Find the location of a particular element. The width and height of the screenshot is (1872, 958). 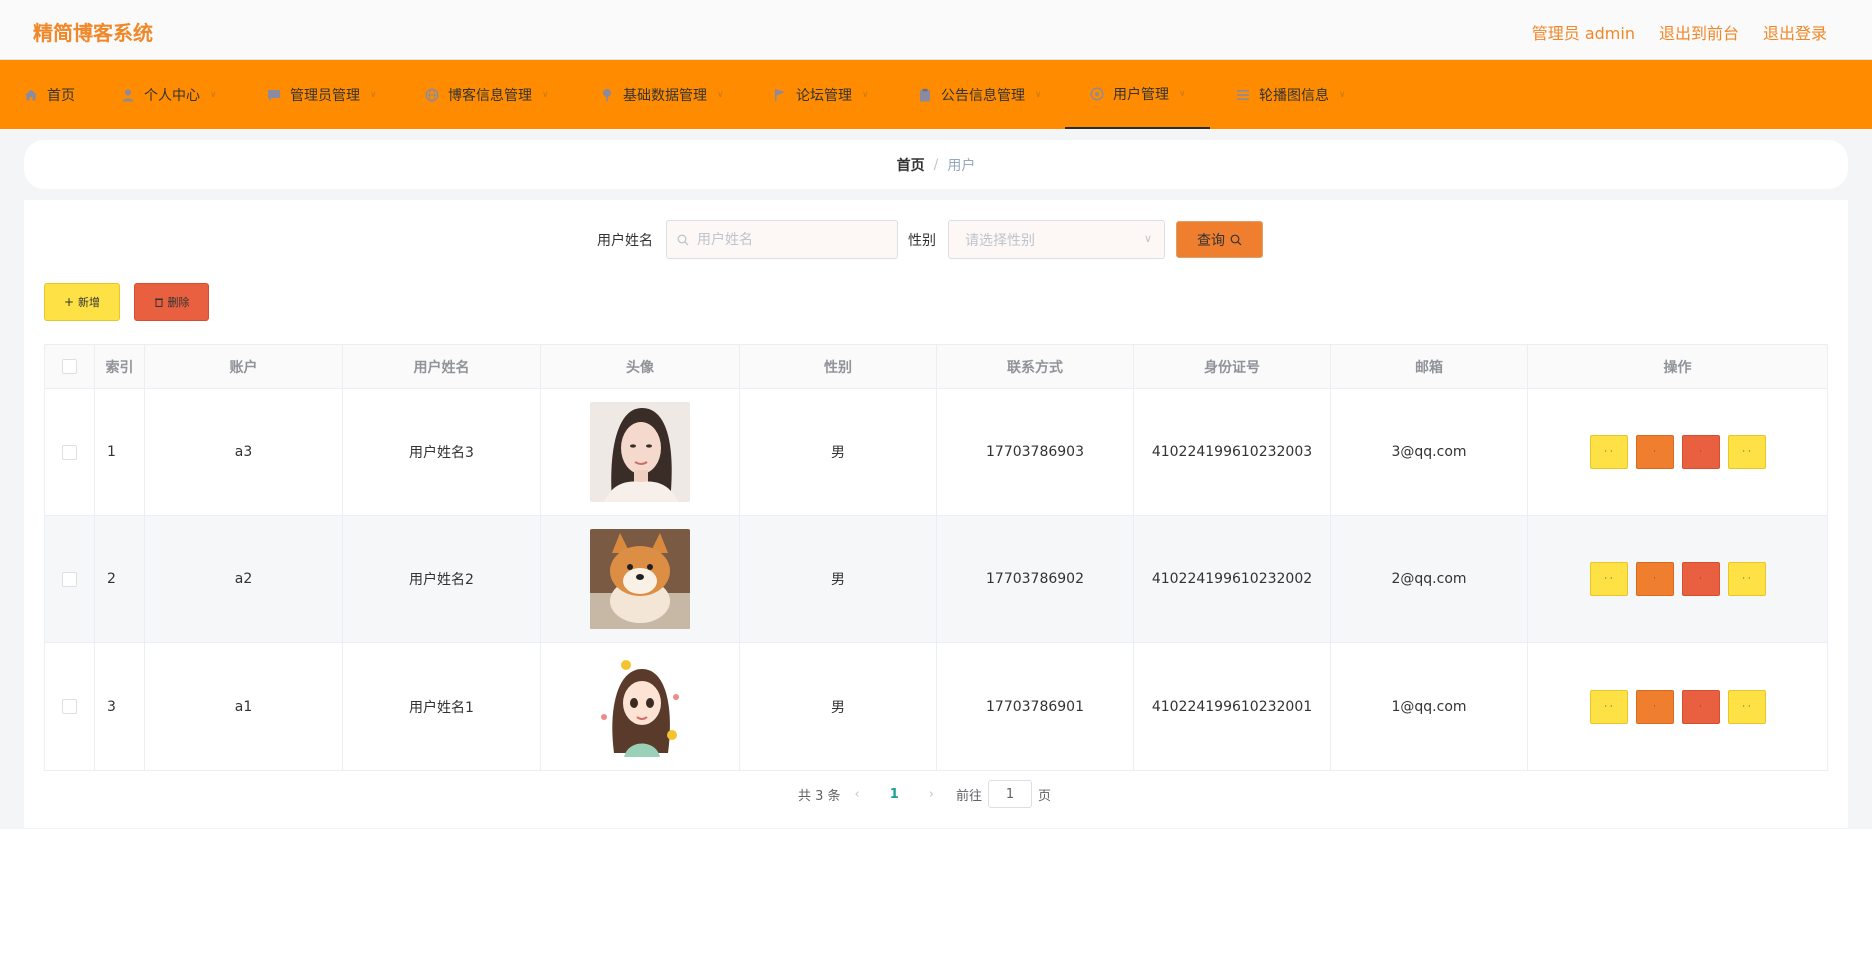

gender-select: 请选择性别 ∨ is located at coordinates (1056, 239).